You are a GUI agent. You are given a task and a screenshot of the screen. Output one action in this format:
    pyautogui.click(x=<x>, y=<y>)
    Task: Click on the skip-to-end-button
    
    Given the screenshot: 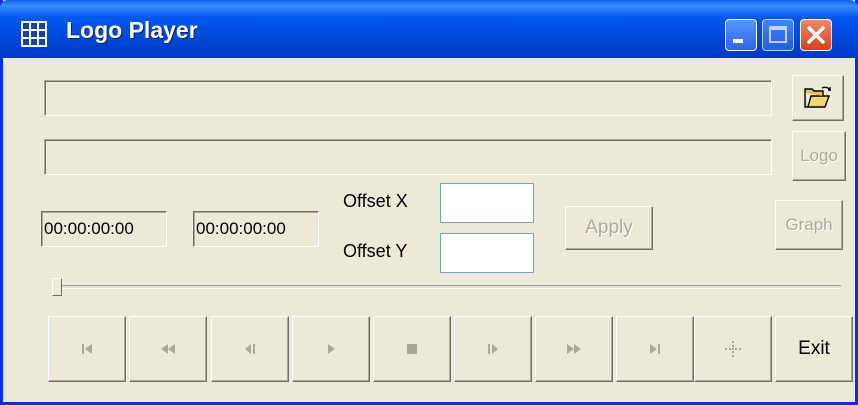 What is the action you would take?
    pyautogui.click(x=655, y=349)
    